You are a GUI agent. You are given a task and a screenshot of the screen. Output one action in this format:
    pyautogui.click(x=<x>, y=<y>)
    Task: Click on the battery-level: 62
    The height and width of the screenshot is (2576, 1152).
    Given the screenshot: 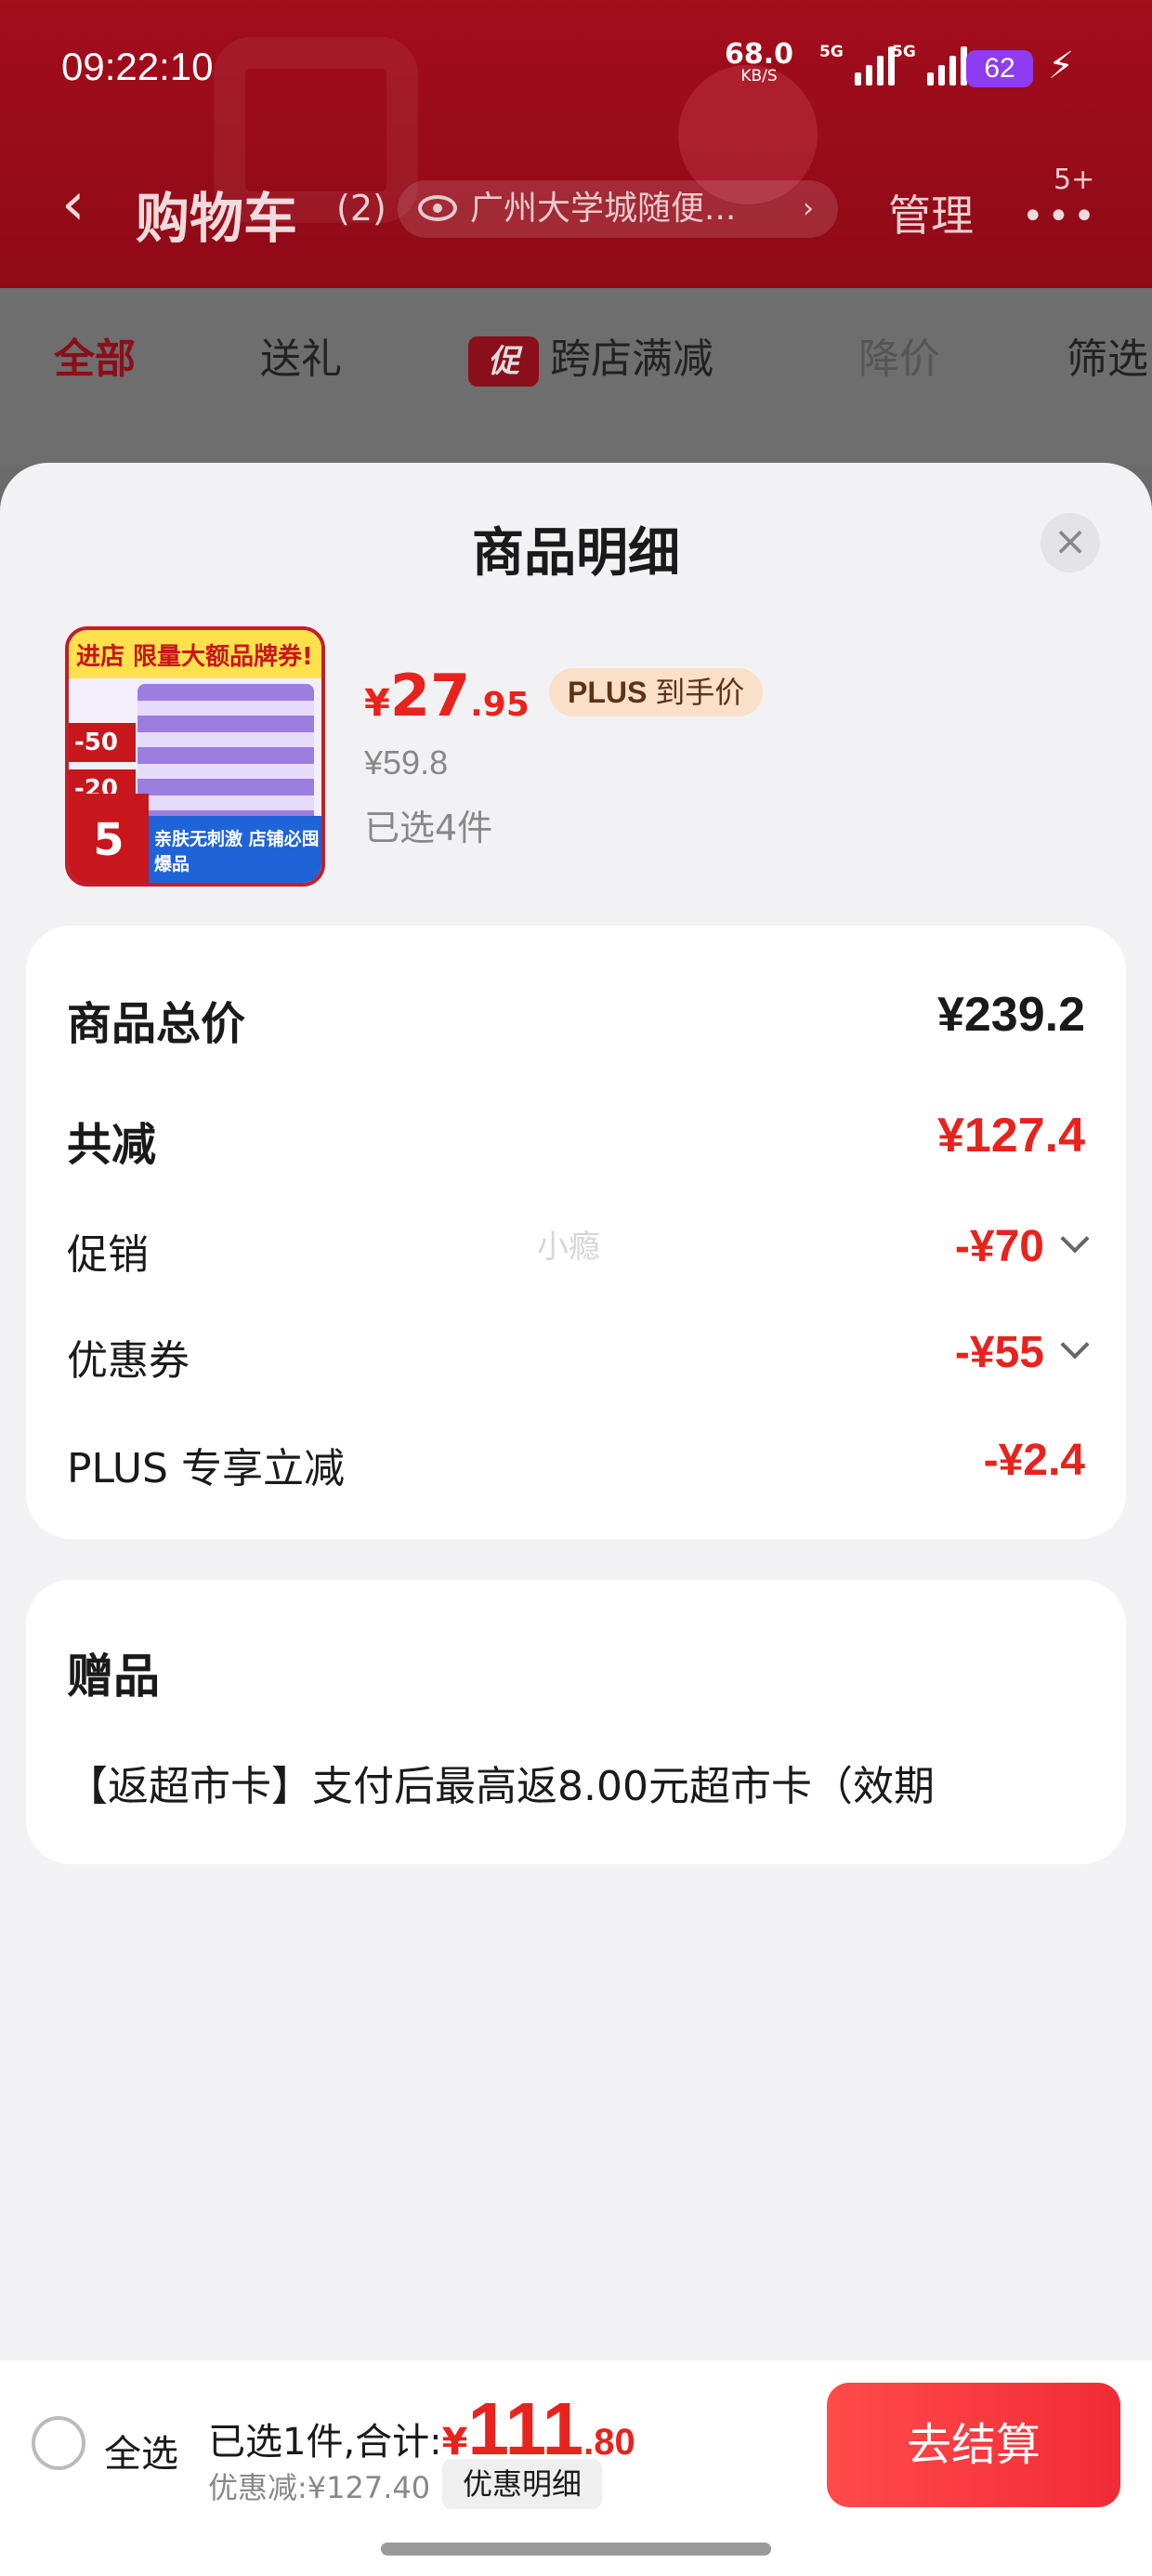 What is the action you would take?
    pyautogui.click(x=999, y=68)
    